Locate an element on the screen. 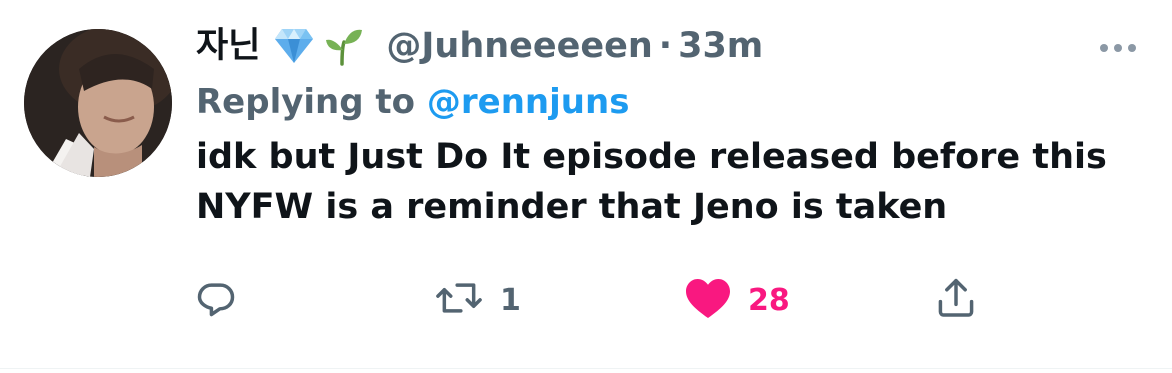  more-options-icon is located at coordinates (1118, 48).